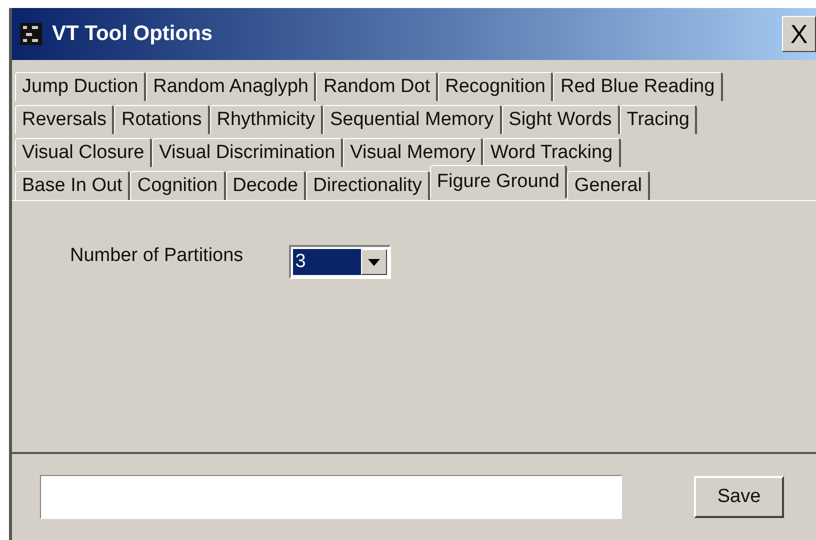  What do you see at coordinates (340, 262) in the screenshot?
I see `partitions-dropdown: 3` at bounding box center [340, 262].